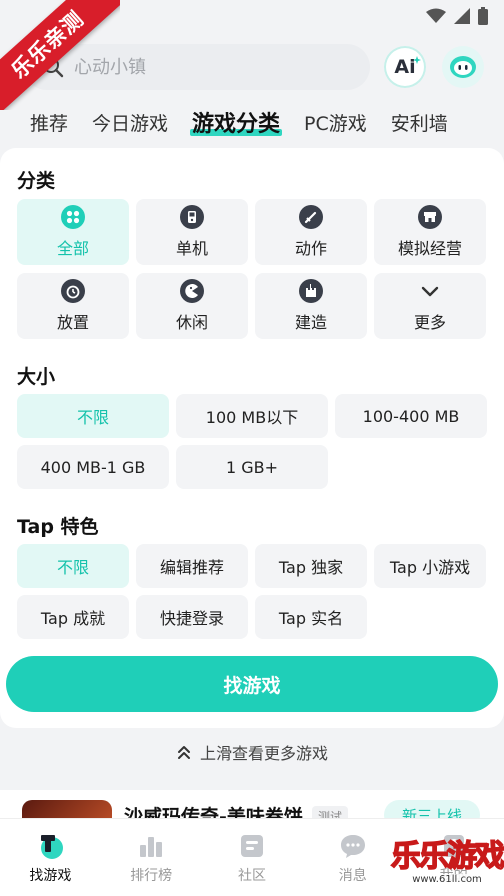  What do you see at coordinates (429, 248) in the screenshot?
I see `category-label: 模拟经营` at bounding box center [429, 248].